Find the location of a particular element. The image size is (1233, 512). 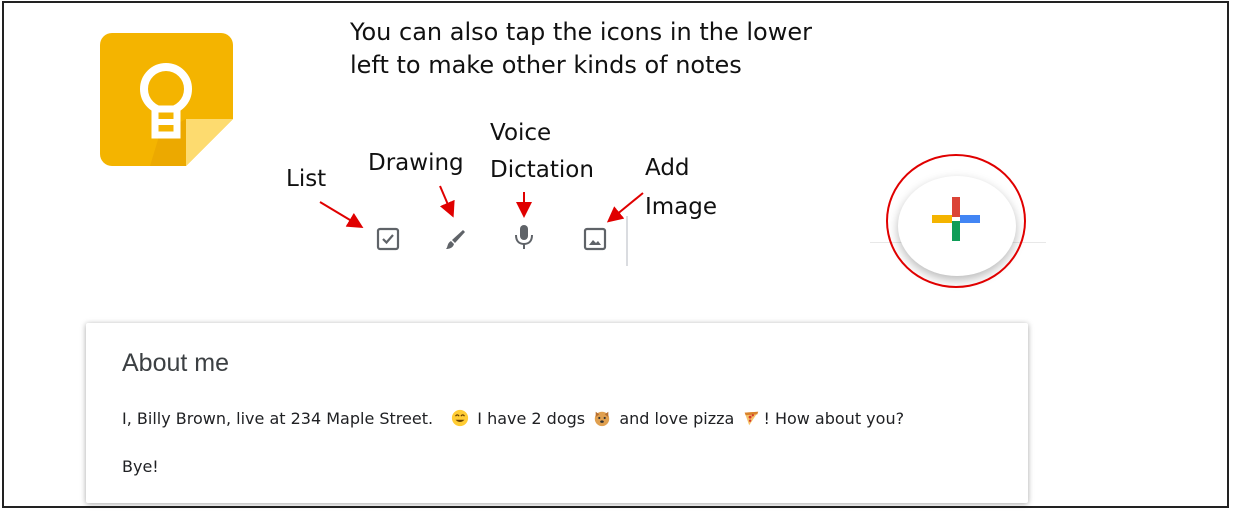

brush-icon is located at coordinates (455, 239).